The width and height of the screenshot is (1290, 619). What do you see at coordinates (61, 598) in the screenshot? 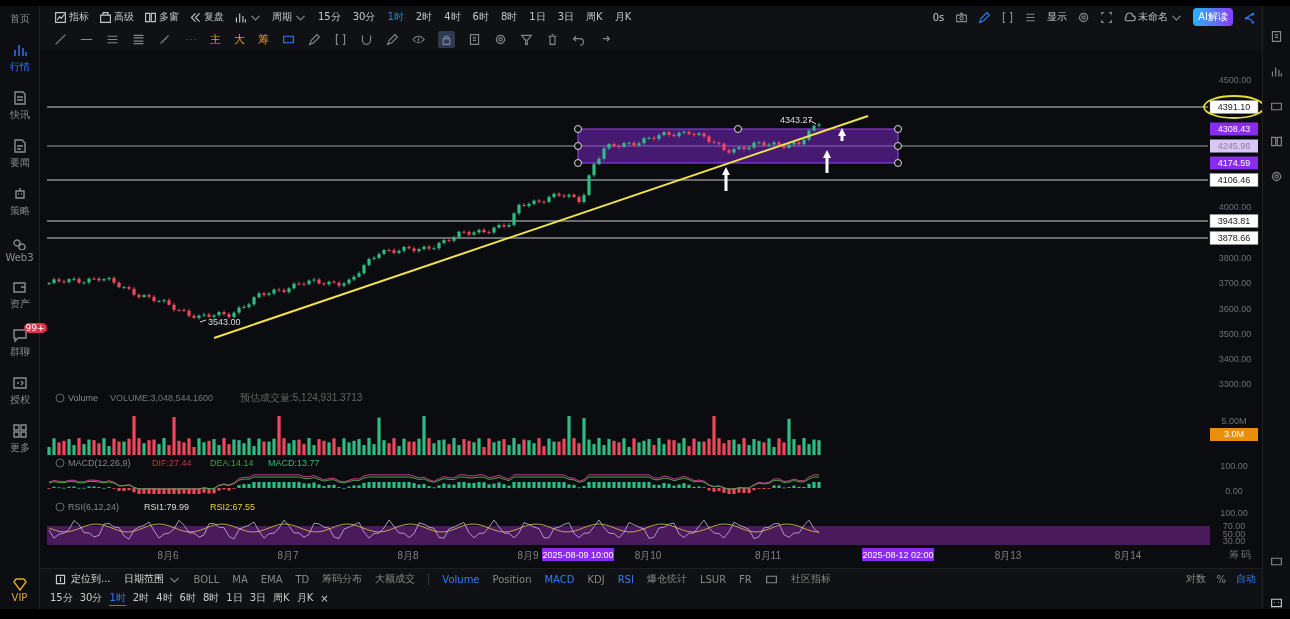
I see `timeframe-tab: 15分` at bounding box center [61, 598].